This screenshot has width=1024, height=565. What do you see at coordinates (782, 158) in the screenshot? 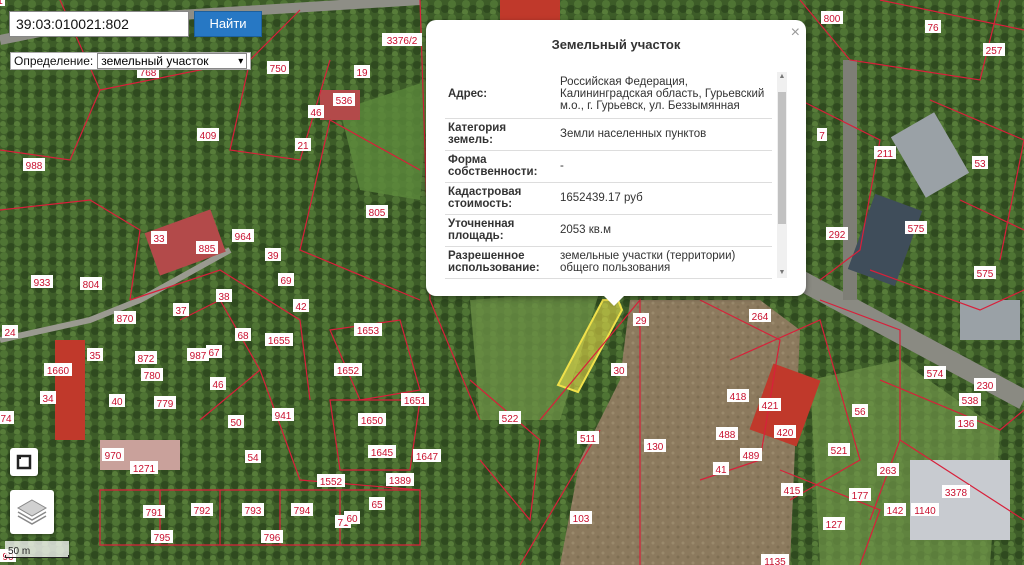
I see `scroll-thumb` at bounding box center [782, 158].